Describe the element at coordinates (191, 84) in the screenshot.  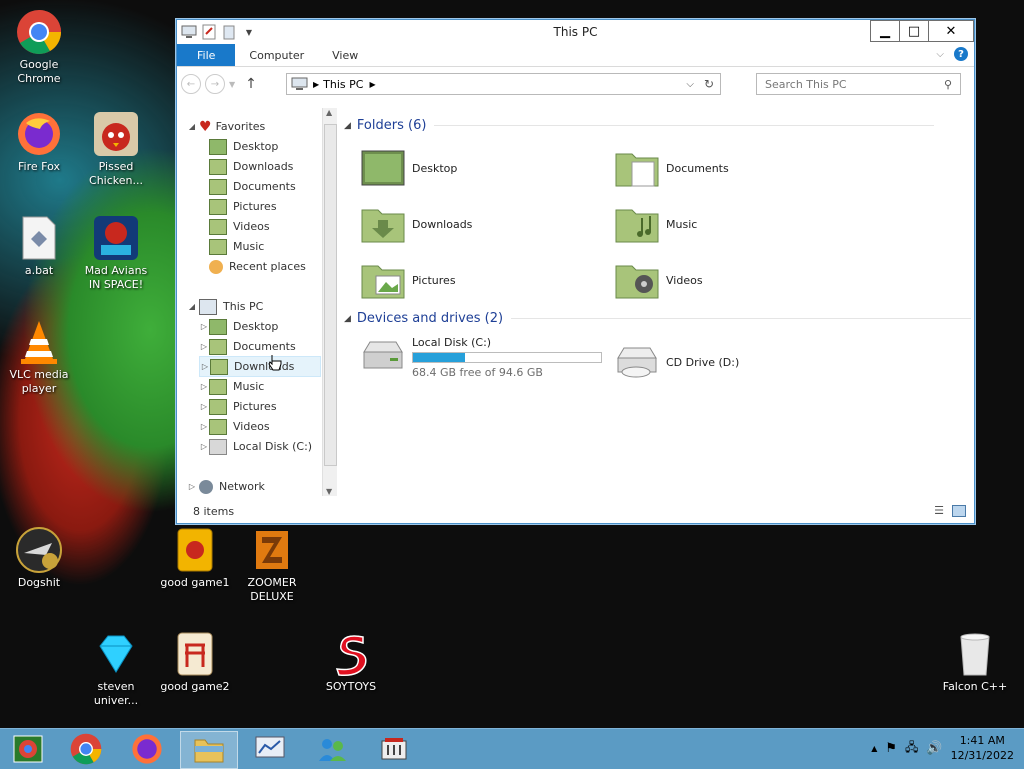
I see `back-button: ←` at that location.